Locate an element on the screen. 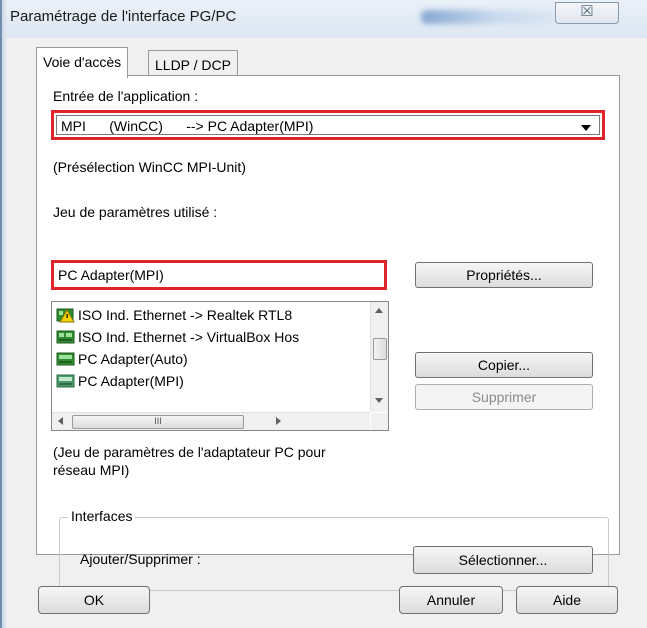 Image resolution: width=647 pixels, height=628 pixels. list-item-label: PC Adapter(Auto) is located at coordinates (133, 359).